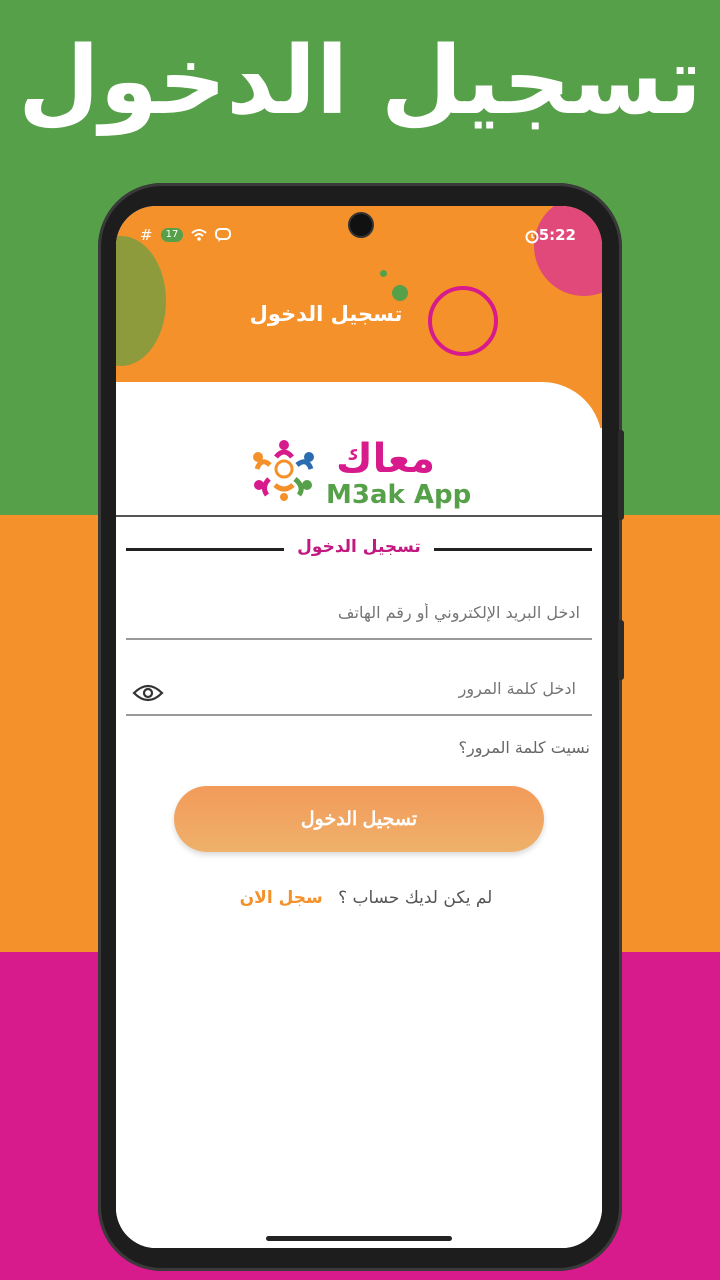  Describe the element at coordinates (172, 235) in the screenshot. I see `status-badge: 17` at that location.